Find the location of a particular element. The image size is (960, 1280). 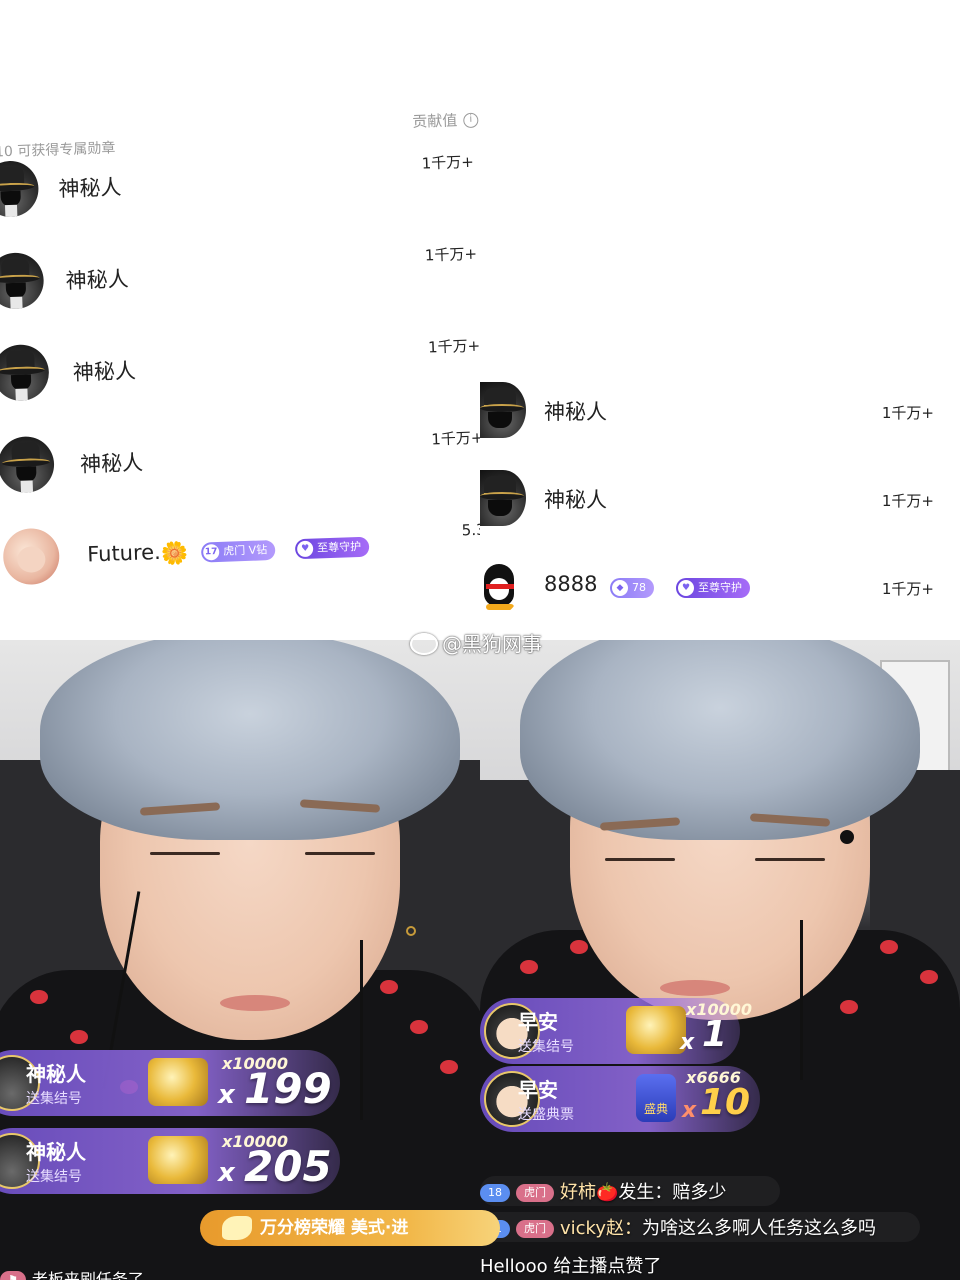

user-name: Future.🌼 is located at coordinates (137, 553).